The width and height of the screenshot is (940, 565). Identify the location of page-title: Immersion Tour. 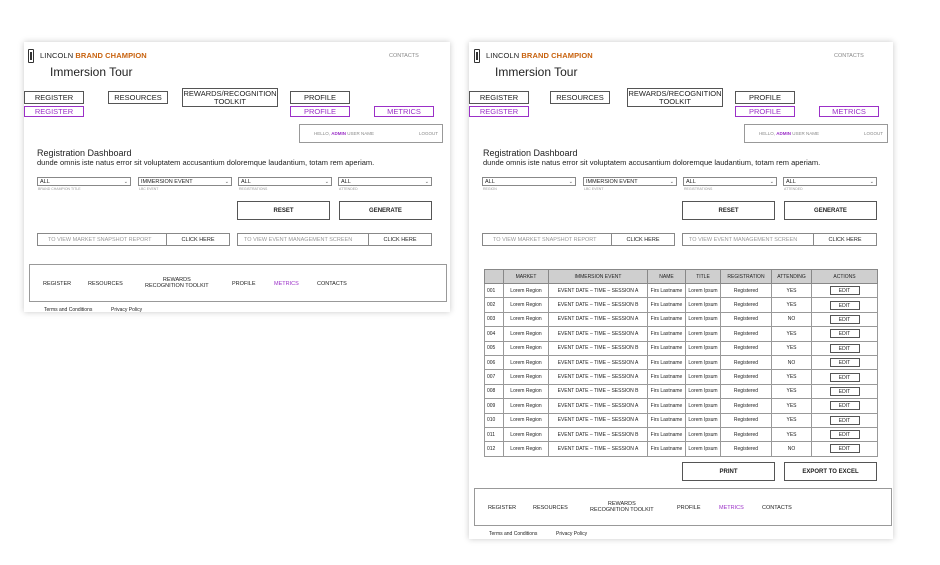
(536, 72).